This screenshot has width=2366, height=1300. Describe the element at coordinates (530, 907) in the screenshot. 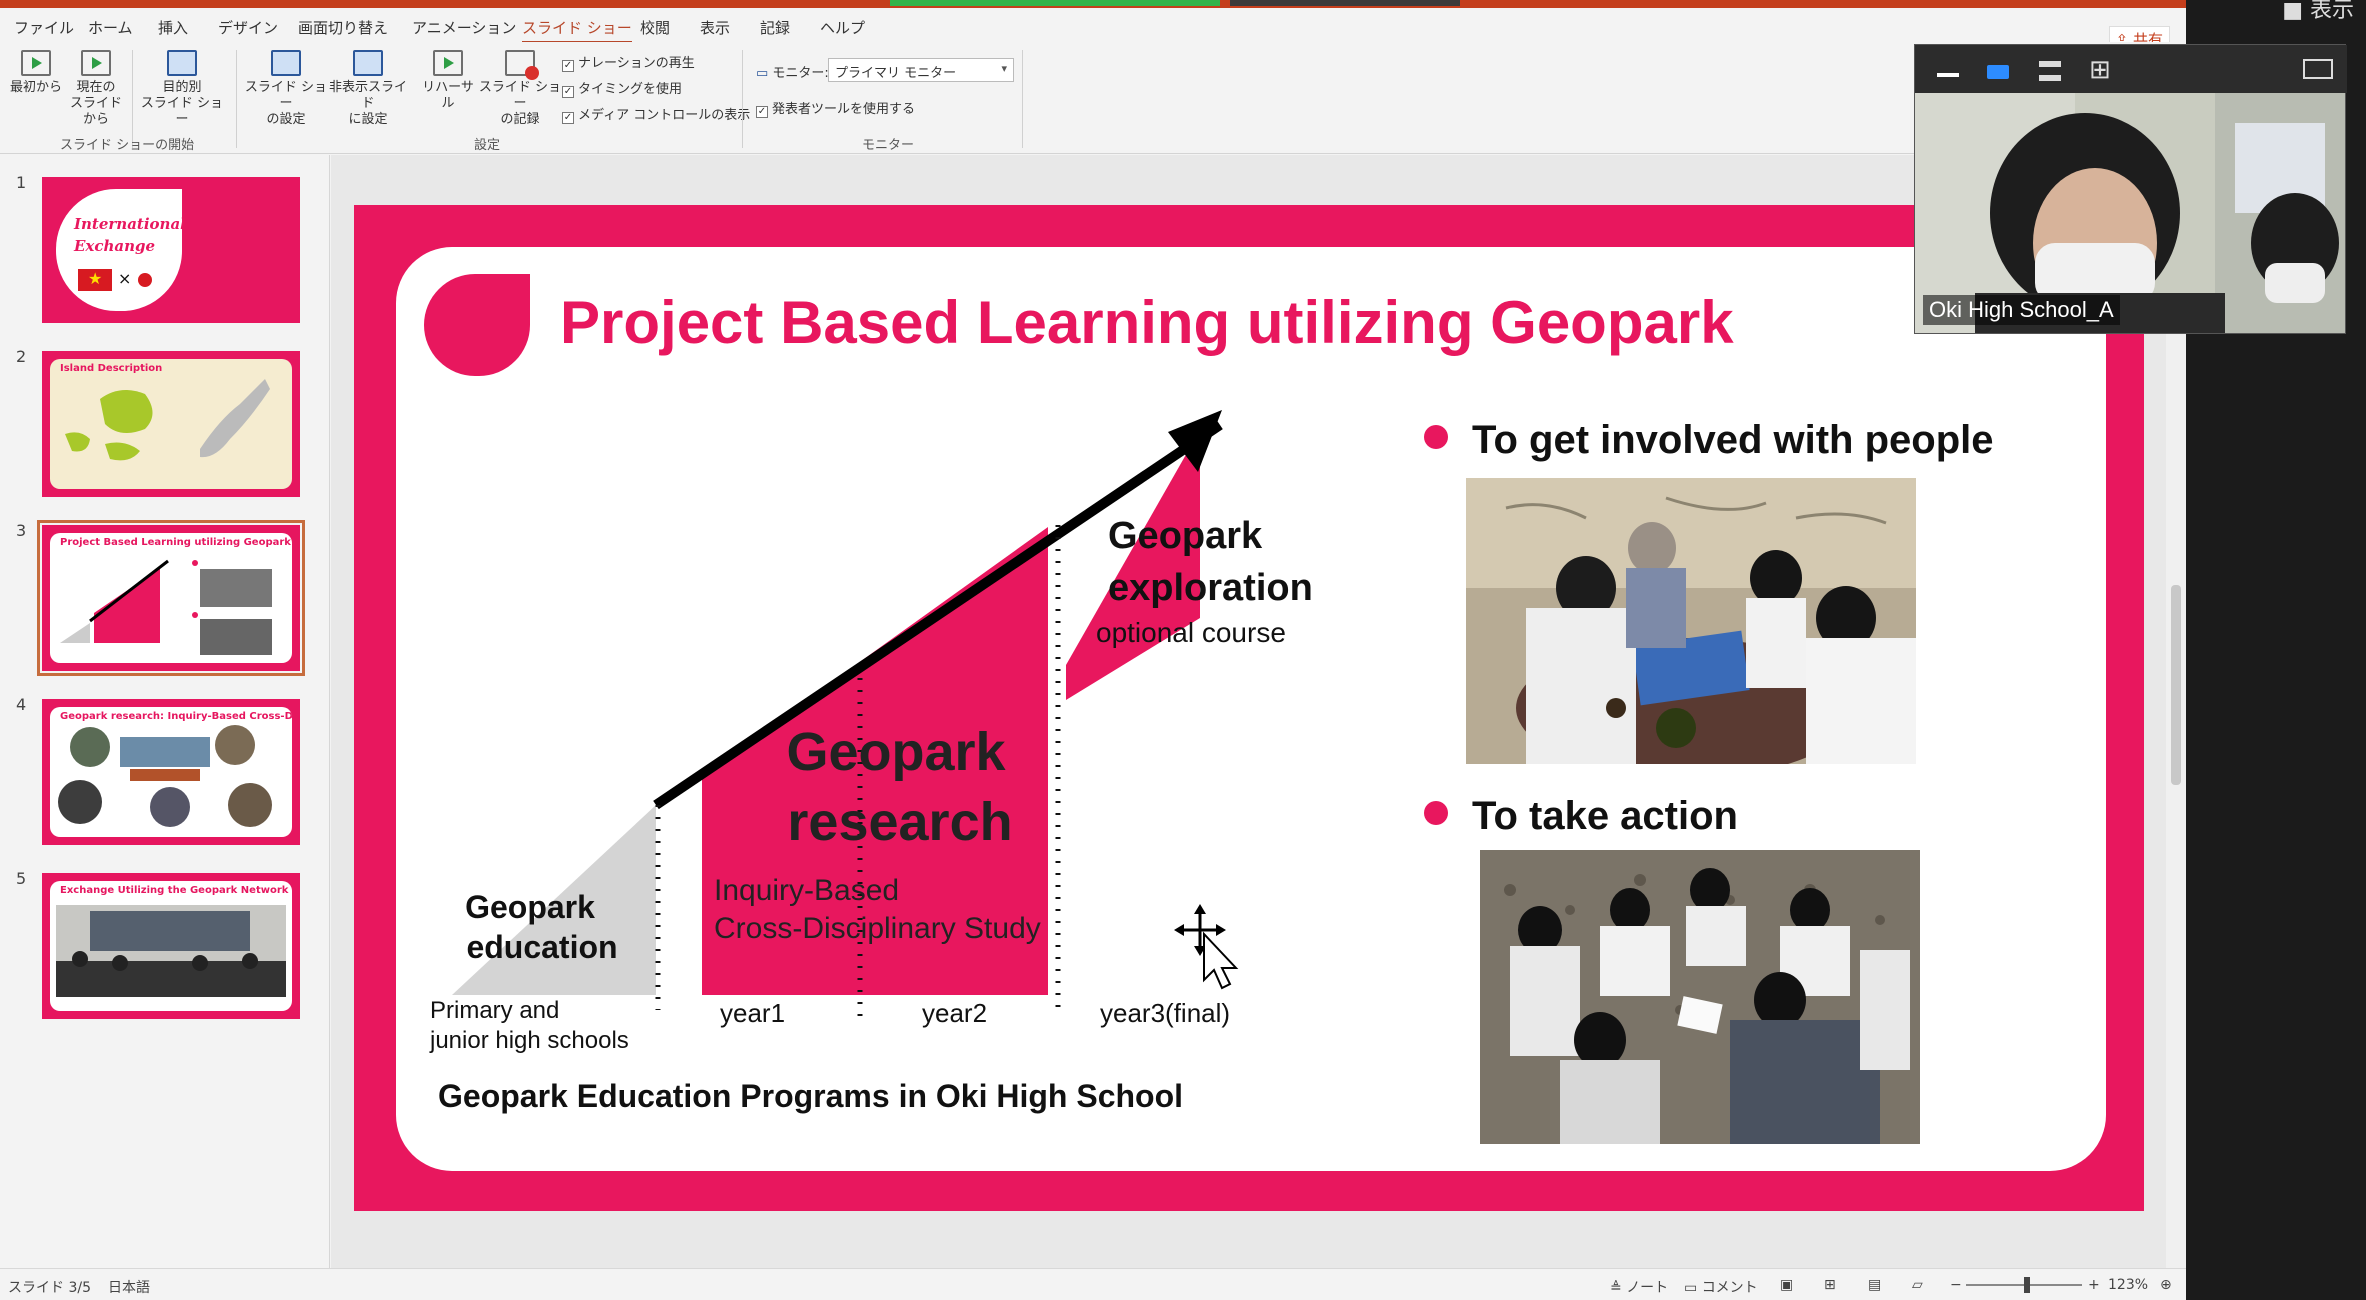

I see `edu-label-1: Geopark` at that location.